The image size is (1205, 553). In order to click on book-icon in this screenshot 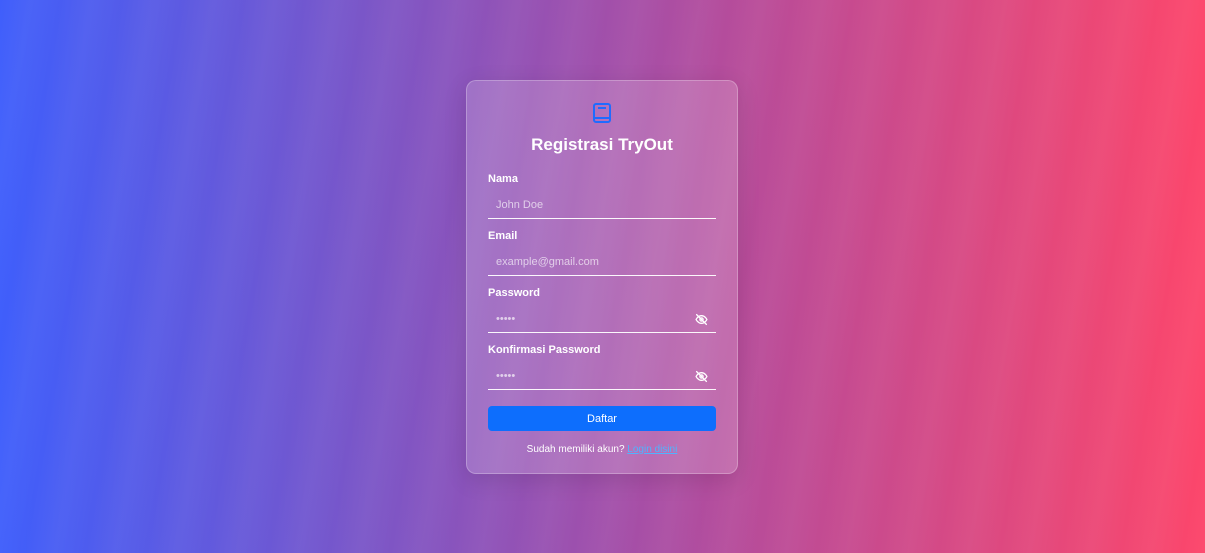, I will do `click(602, 113)`.